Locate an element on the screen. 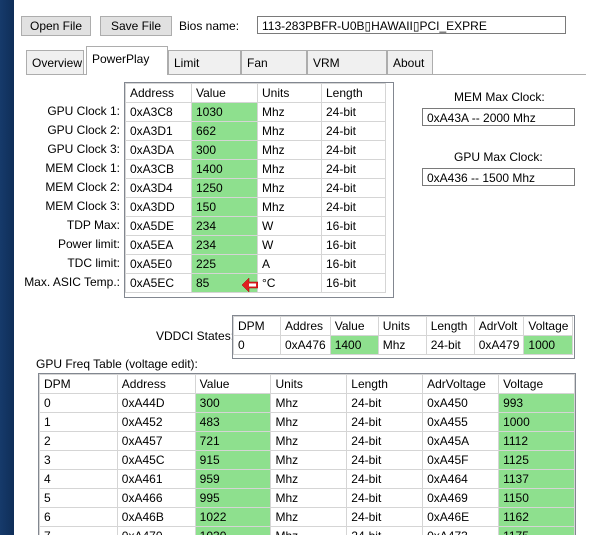 The image size is (595, 535). value-cell: 483 is located at coordinates (233, 422).